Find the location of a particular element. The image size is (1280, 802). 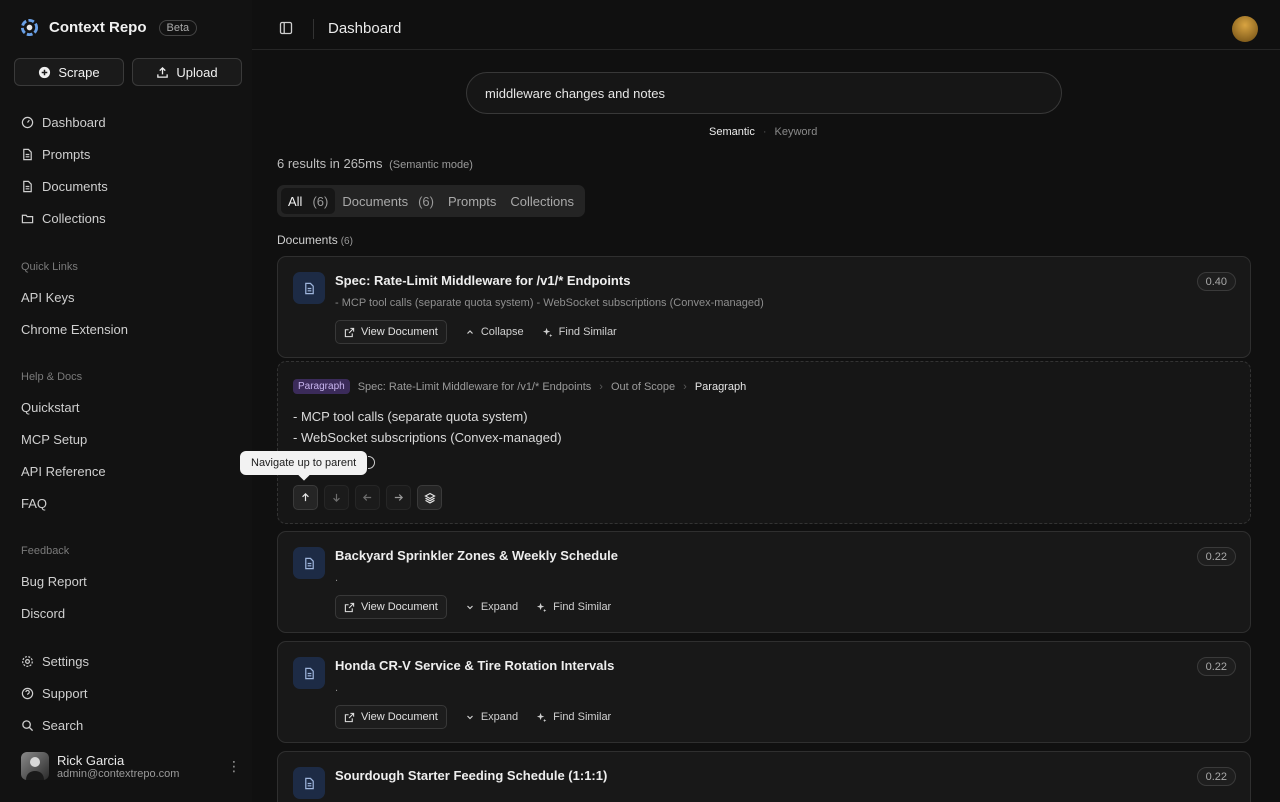

tab-prompts: Prompts is located at coordinates (472, 201).